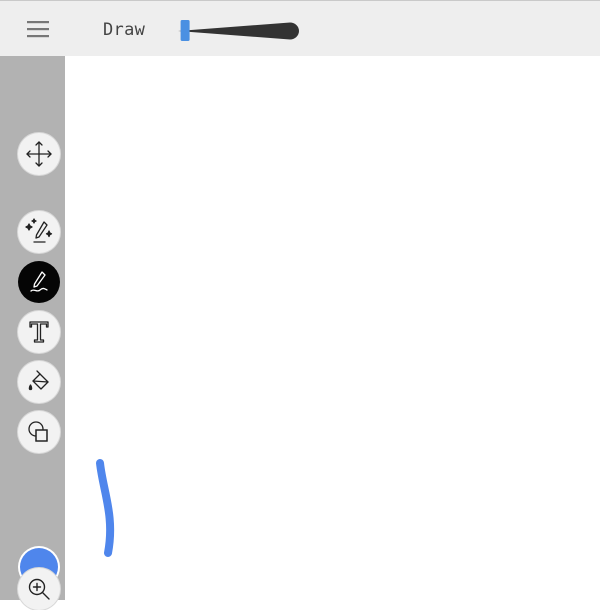 The image size is (600, 610). I want to click on shapes-tool-button, so click(39, 432).